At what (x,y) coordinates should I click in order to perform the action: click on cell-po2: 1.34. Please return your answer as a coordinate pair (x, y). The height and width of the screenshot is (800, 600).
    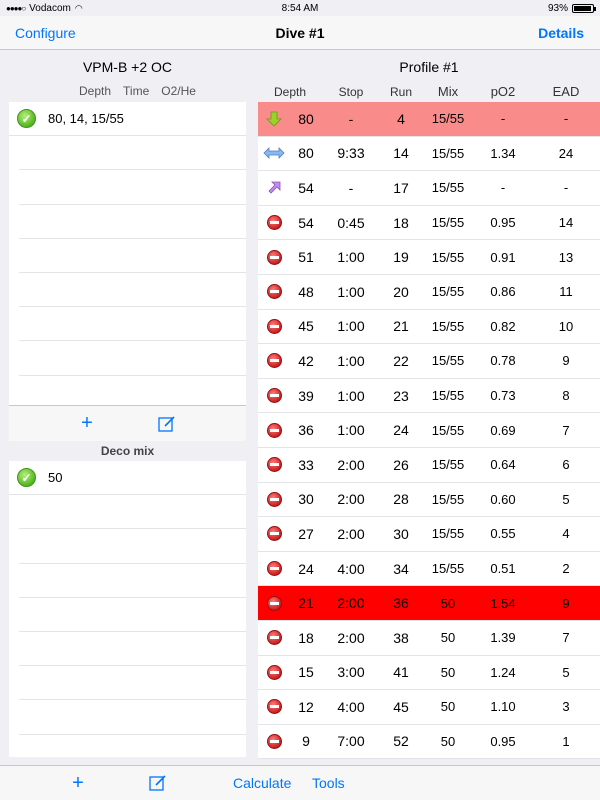
    Looking at the image, I should click on (503, 153).